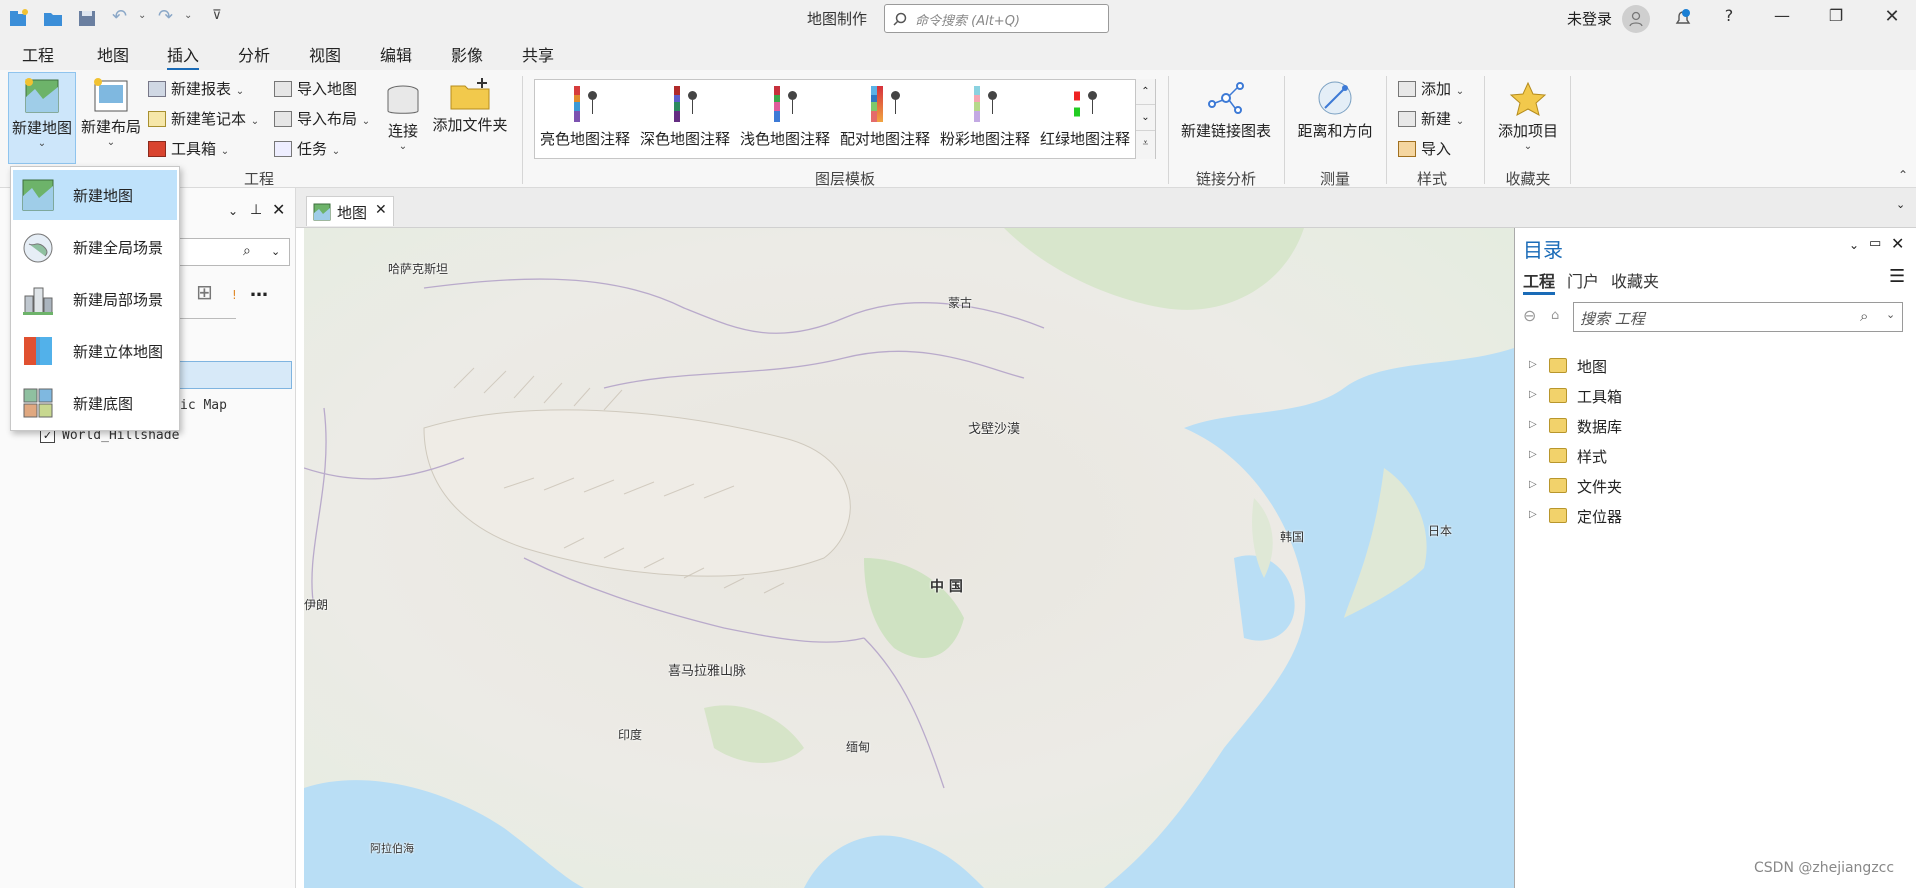  What do you see at coordinates (203, 118) in the screenshot?
I see `new-notebook-button: 新建笔记本 ⌄` at bounding box center [203, 118].